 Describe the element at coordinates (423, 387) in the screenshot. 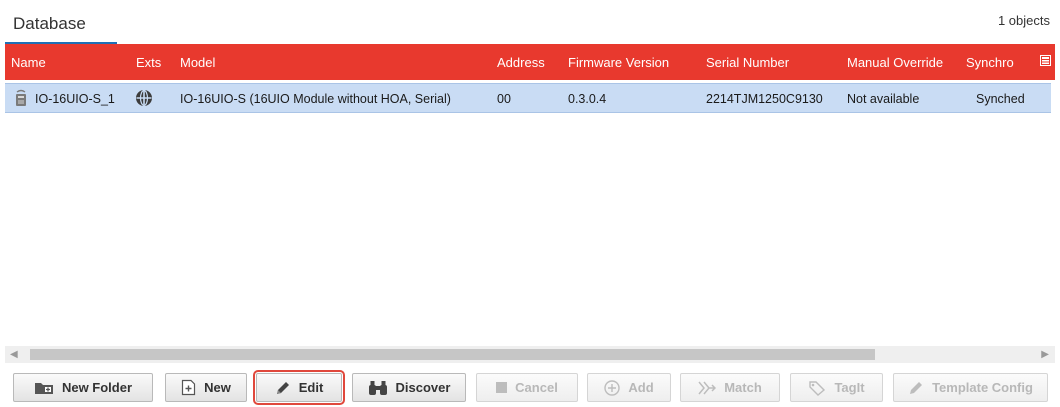

I see `discover-label: Discover` at that location.